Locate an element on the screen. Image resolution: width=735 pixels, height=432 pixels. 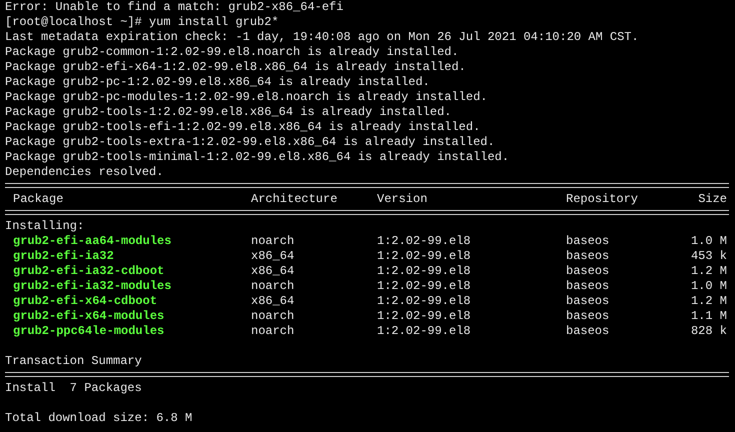
terminal-line: Error: Unable to find a match: grub2-x86_64-efi is located at coordinates (174, 7).